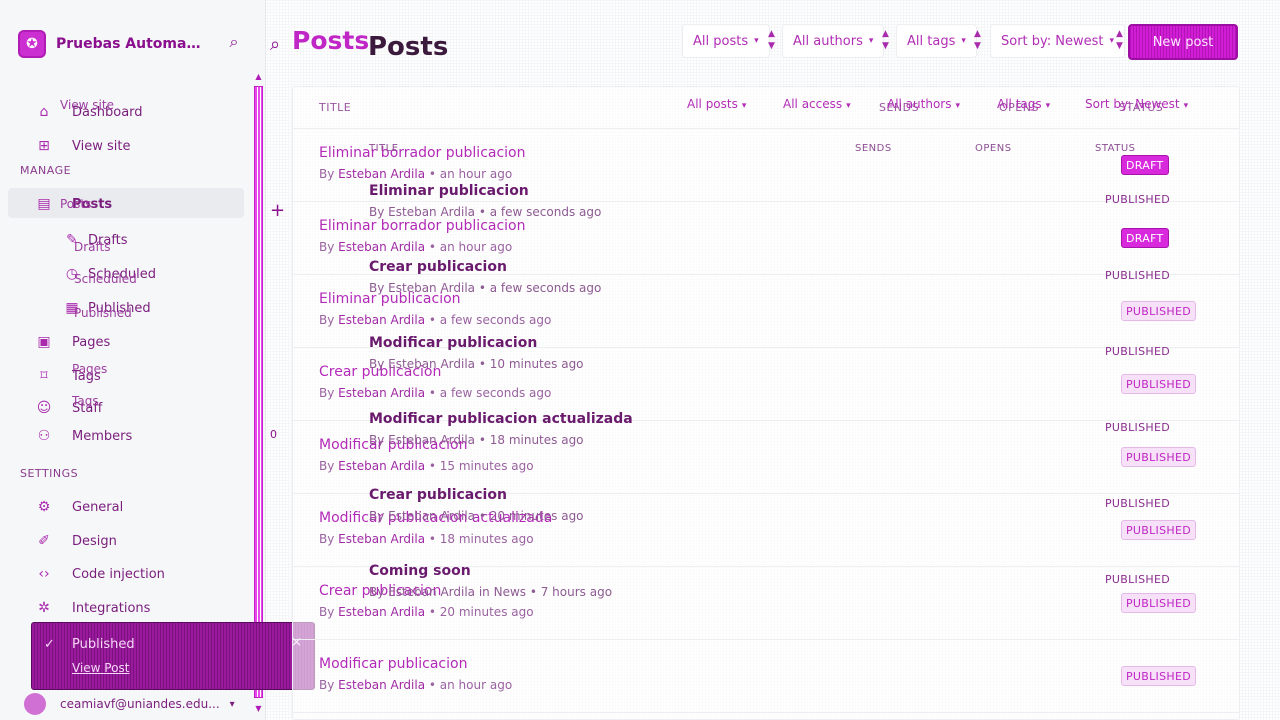 Image resolution: width=1280 pixels, height=720 pixels. I want to click on post-meta: By Esteban Ardila • 15 minutes ago, so click(426, 466).